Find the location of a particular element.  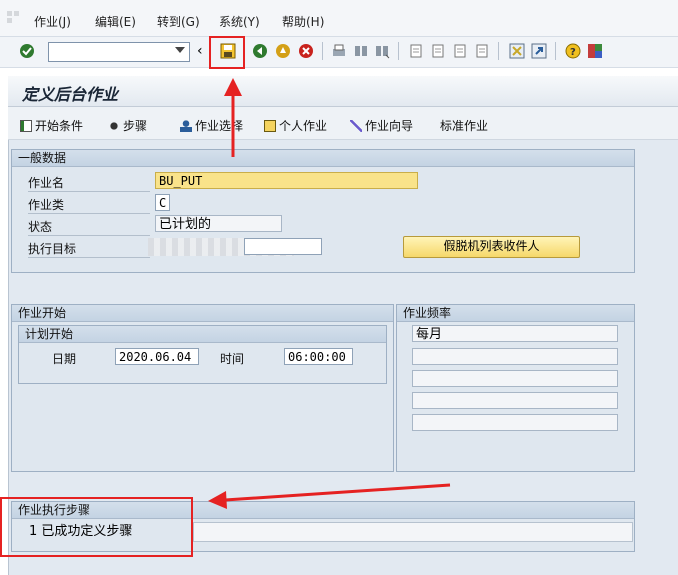

annotation-arrow is located at coordinates (337, 492).